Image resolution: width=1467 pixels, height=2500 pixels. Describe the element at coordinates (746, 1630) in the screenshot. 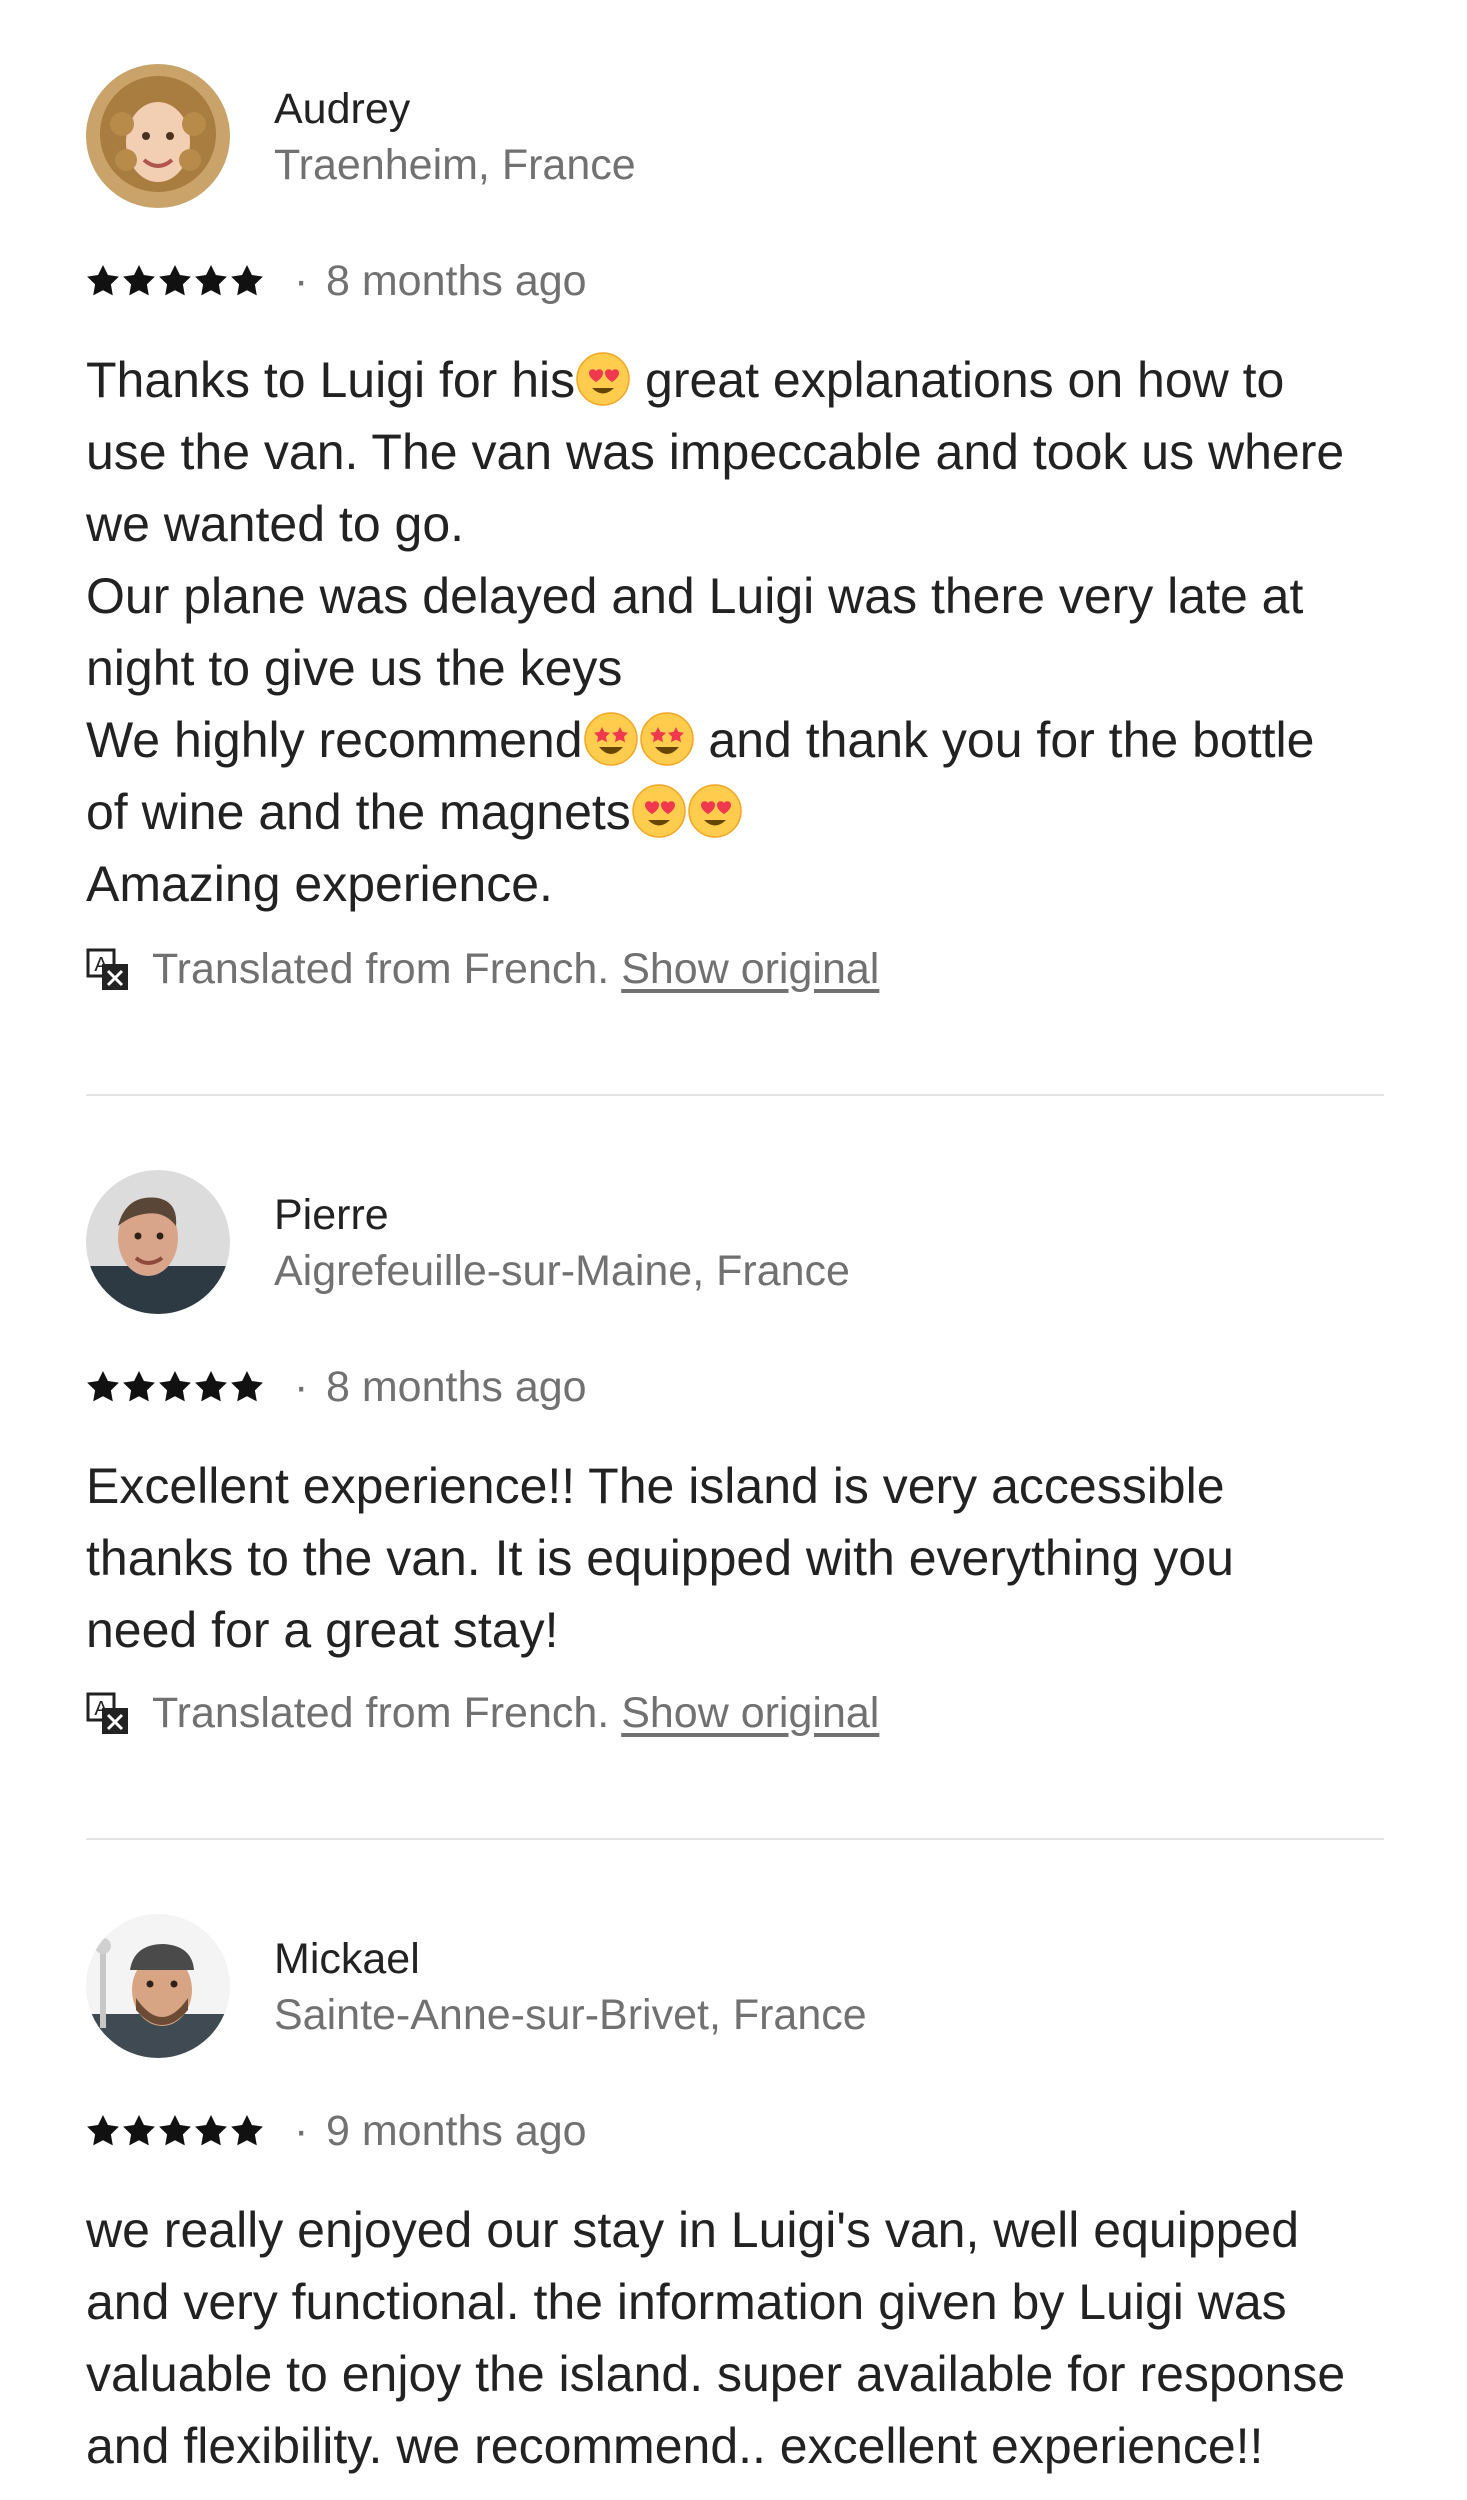

I see `review-line: need for a great stay!` at that location.